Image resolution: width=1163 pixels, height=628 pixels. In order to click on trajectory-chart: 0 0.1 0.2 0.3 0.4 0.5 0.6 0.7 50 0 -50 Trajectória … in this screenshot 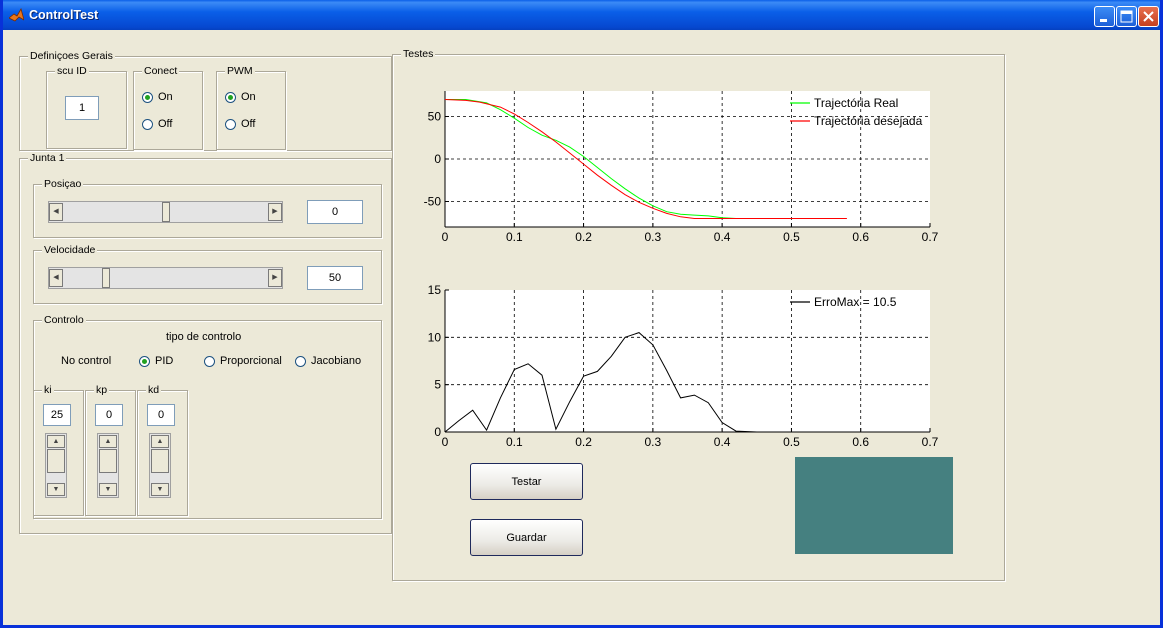, I will do `click(681, 167)`.